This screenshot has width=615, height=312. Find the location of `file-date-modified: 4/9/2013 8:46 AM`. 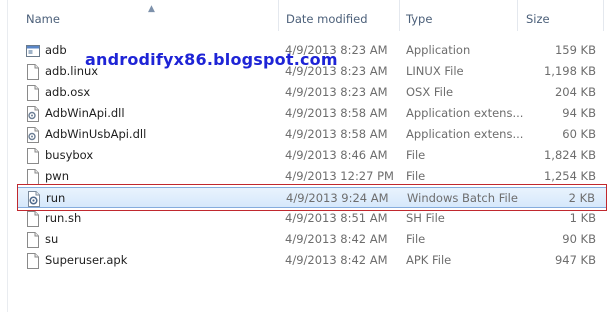

file-date-modified: 4/9/2013 8:46 AM is located at coordinates (336, 155).